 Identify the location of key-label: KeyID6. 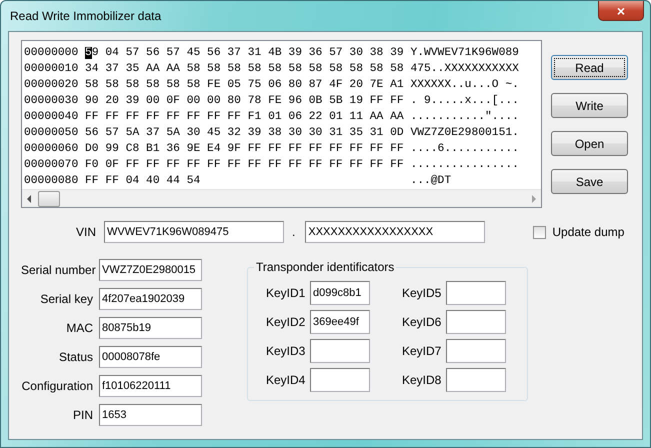
(422, 322).